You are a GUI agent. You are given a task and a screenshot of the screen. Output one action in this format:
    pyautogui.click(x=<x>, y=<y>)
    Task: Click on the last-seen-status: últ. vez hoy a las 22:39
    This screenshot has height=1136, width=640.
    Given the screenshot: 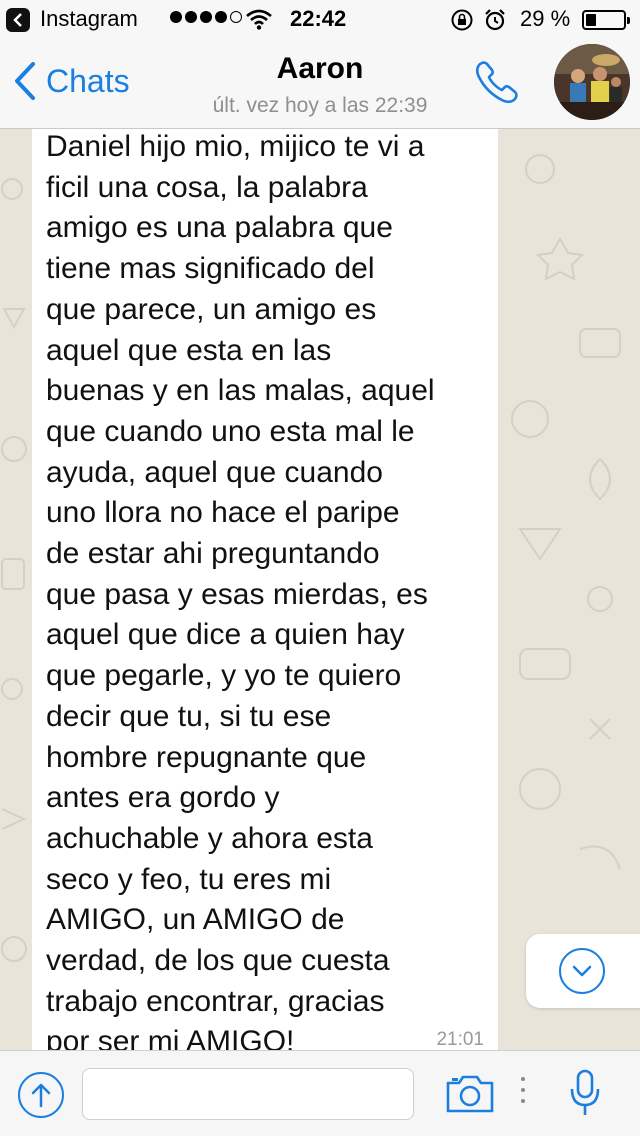 What is the action you would take?
    pyautogui.click(x=320, y=105)
    